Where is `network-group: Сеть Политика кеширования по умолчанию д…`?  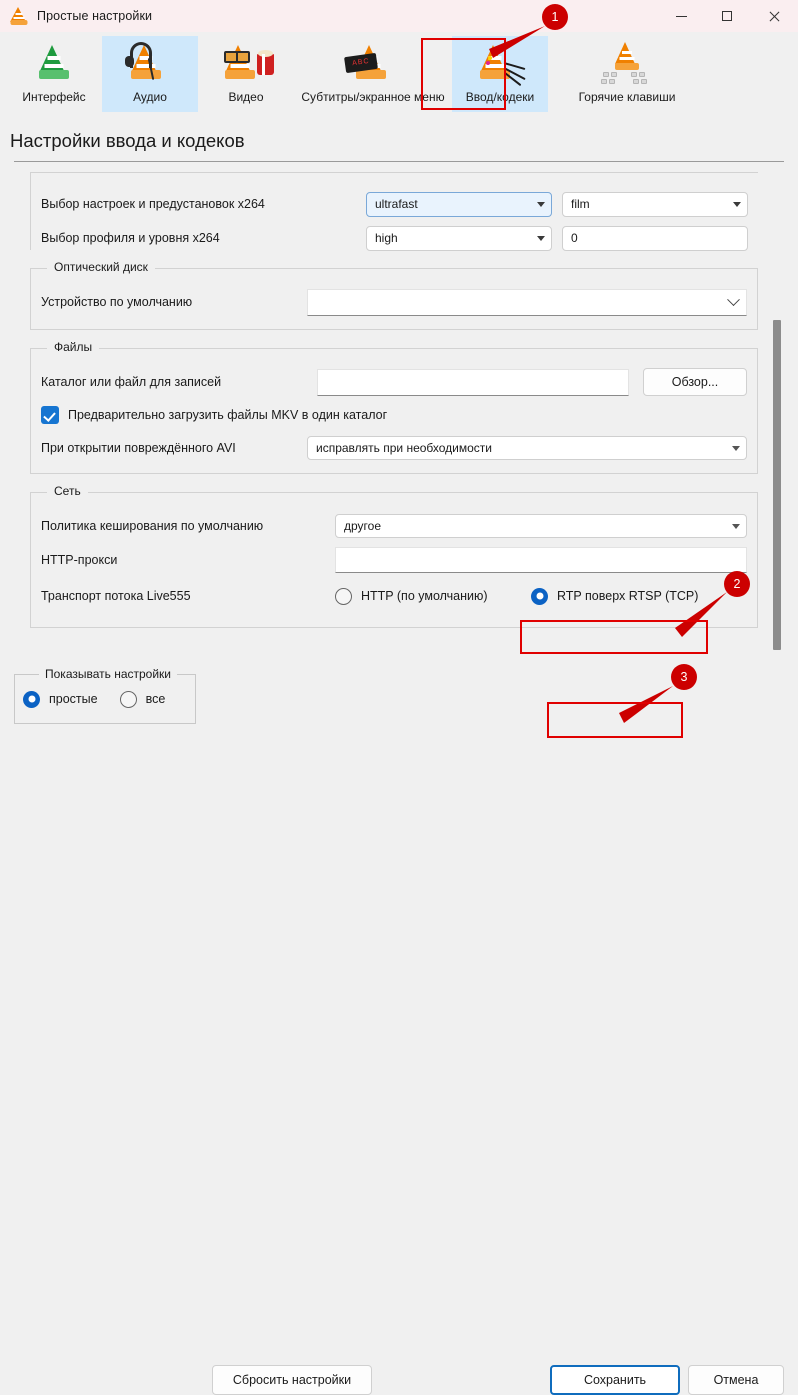 network-group: Сеть Политика кеширования по умолчанию д… is located at coordinates (394, 556).